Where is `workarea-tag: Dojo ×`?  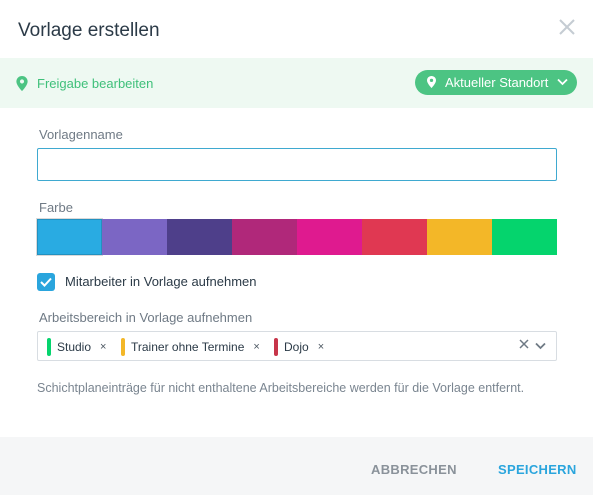 workarea-tag: Dojo × is located at coordinates (299, 347).